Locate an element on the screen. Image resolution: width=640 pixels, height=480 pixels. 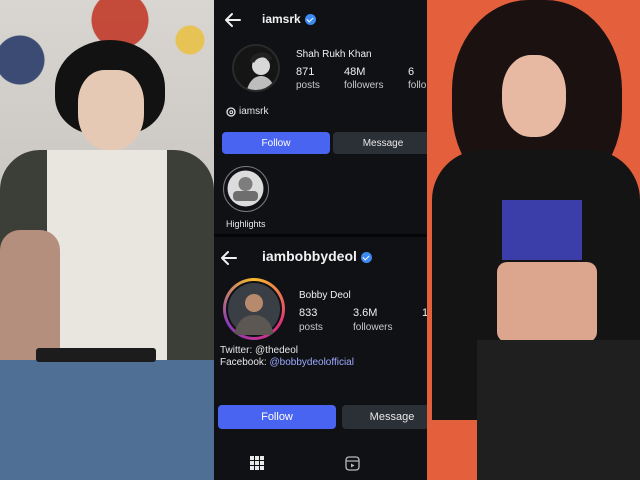
profile2-followers-label: followers is located at coordinates (372, 327).